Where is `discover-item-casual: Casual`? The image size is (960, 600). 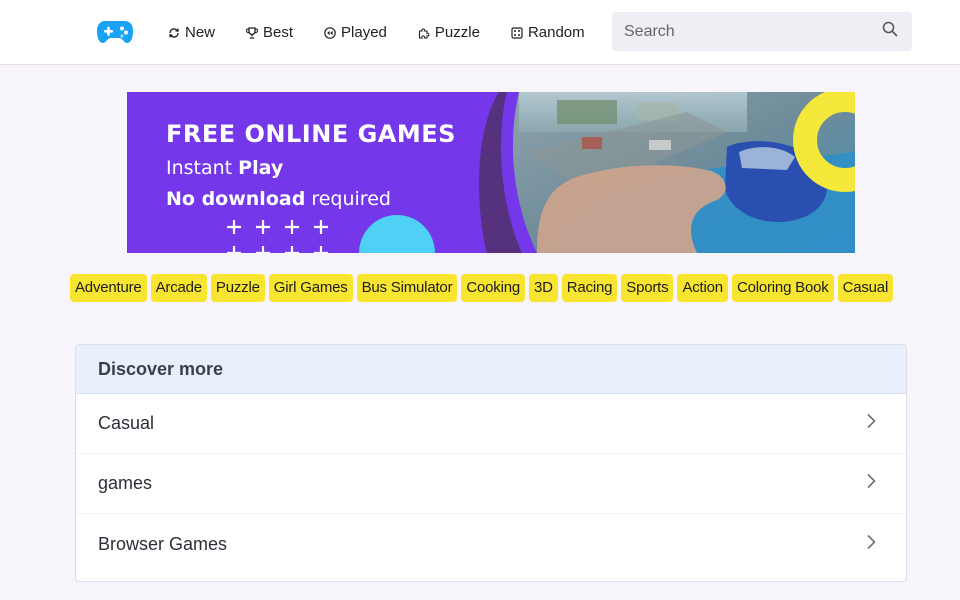
discover-item-casual: Casual is located at coordinates (491, 424).